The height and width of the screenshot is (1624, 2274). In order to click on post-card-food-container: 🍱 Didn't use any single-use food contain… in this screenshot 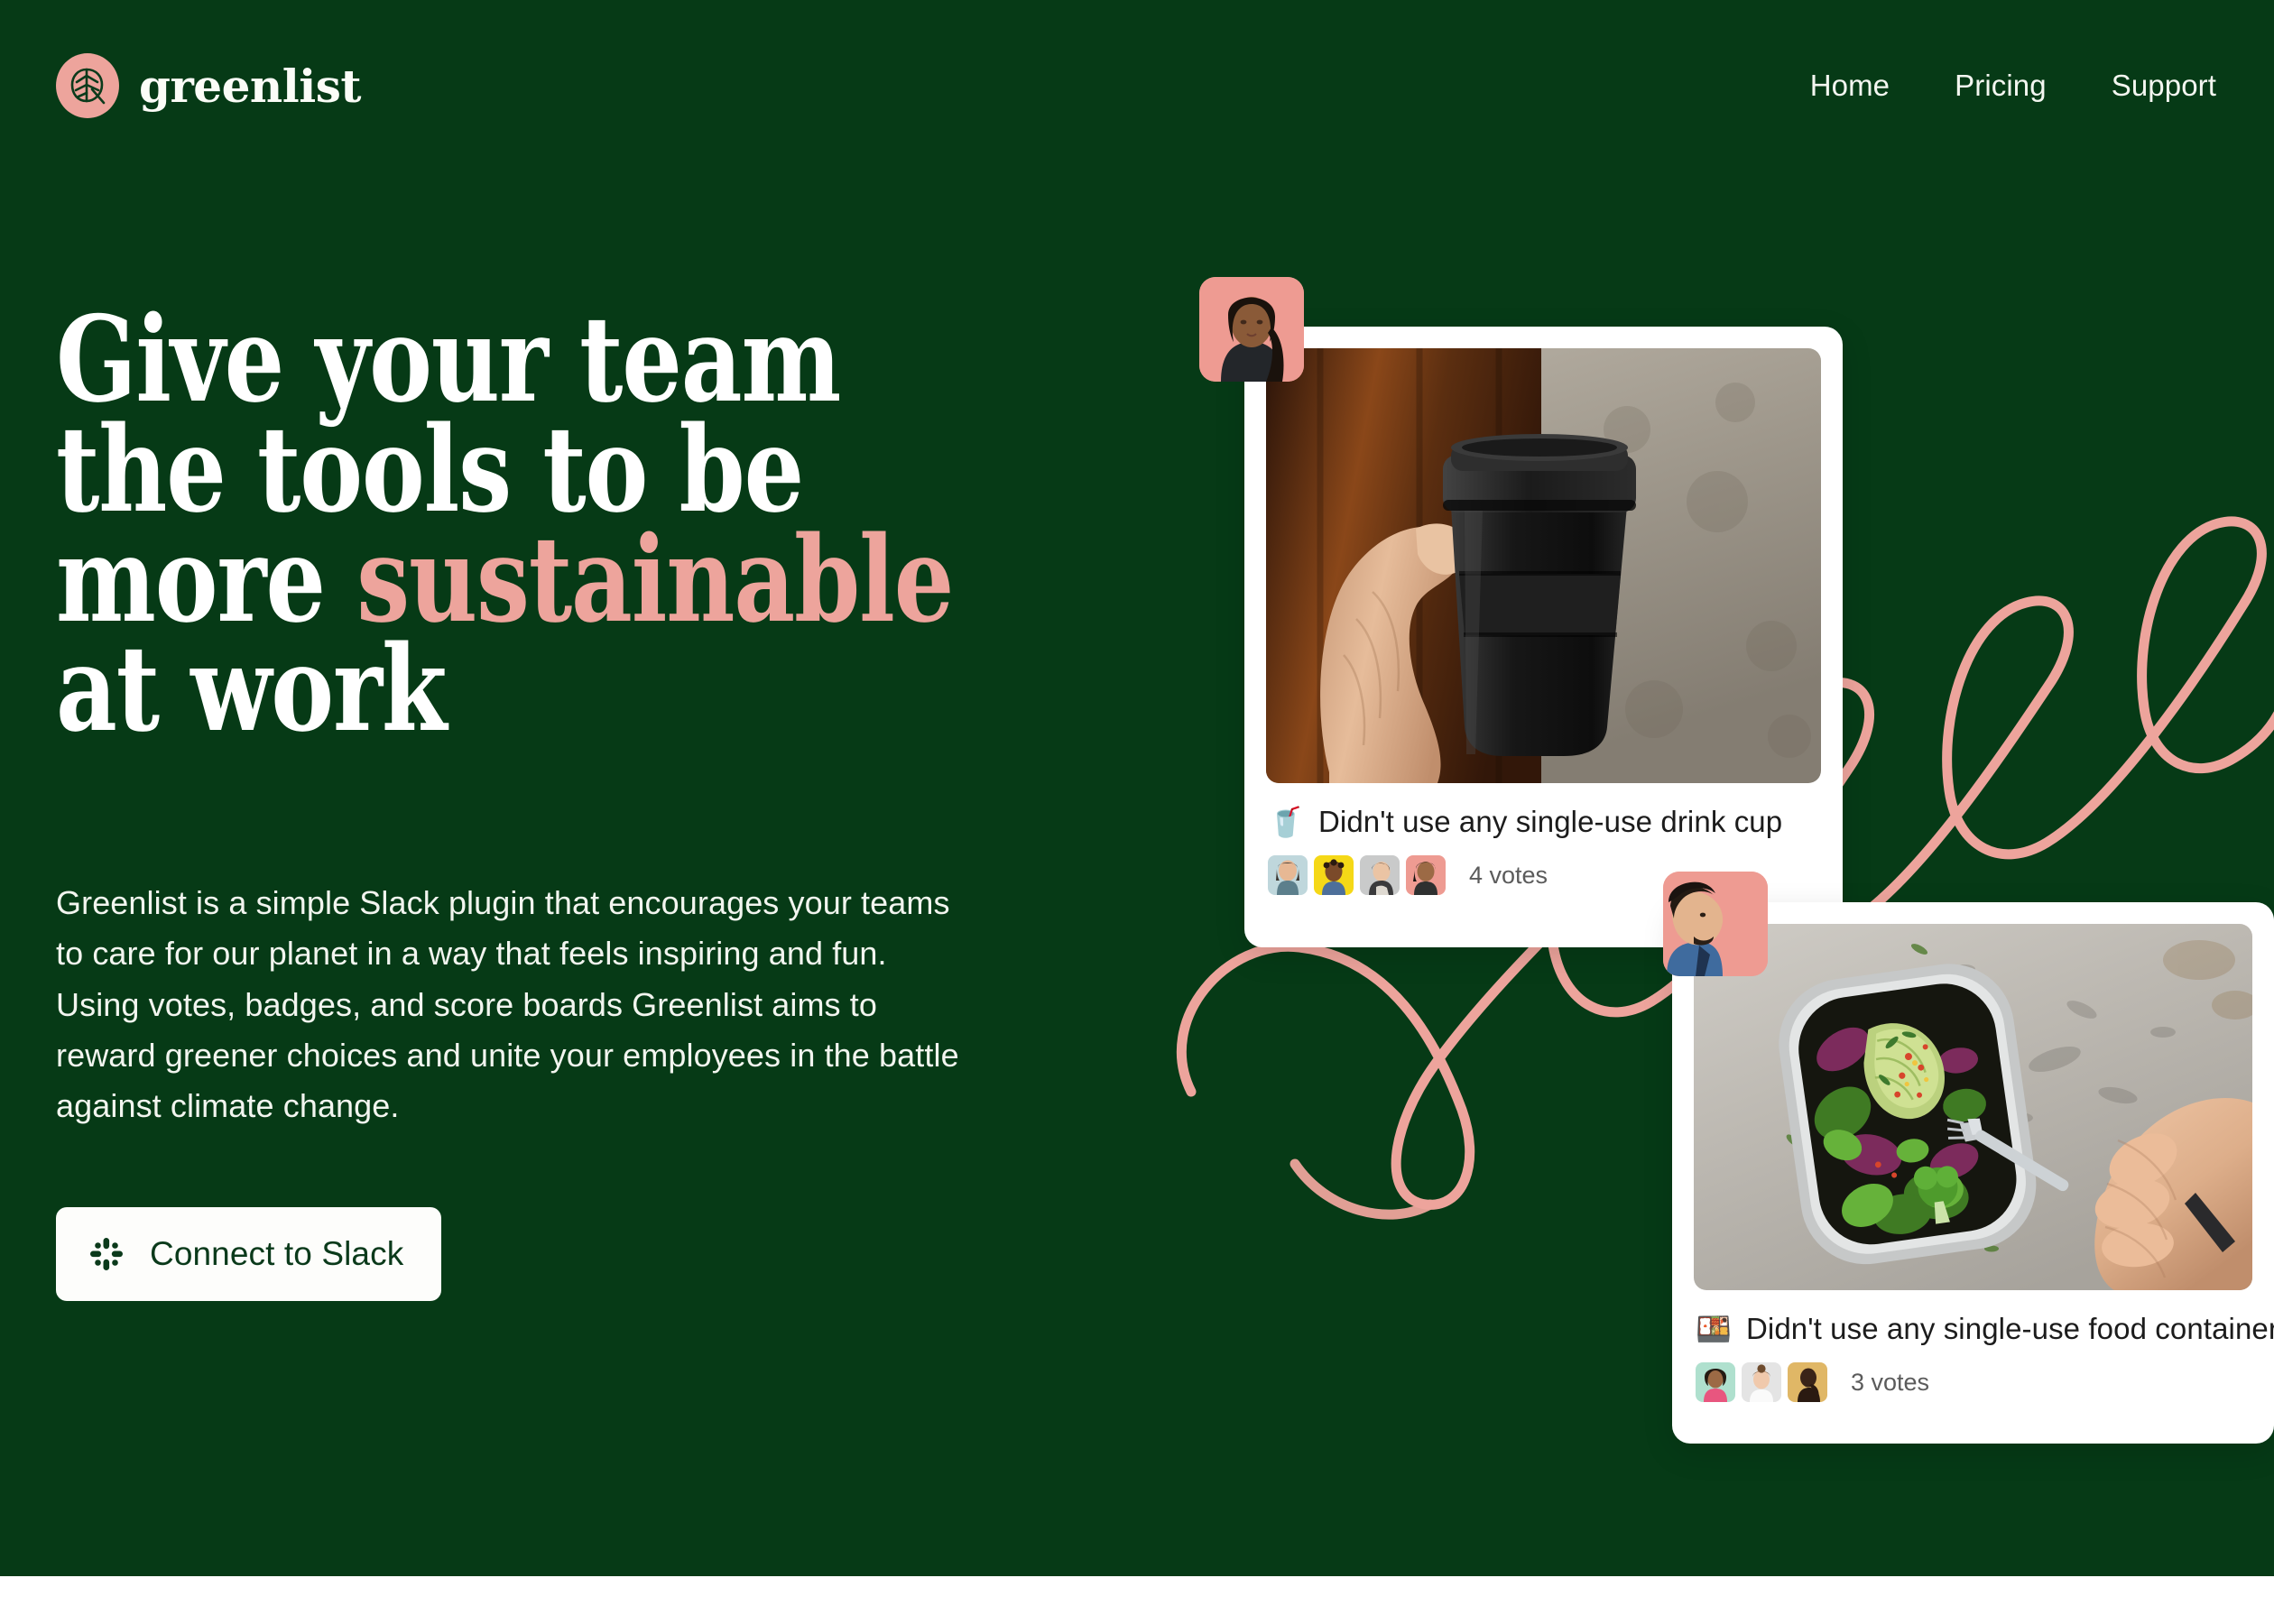, I will do `click(1973, 1173)`.